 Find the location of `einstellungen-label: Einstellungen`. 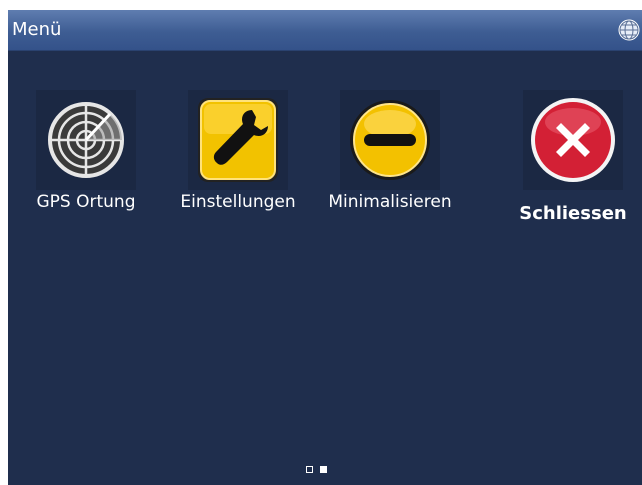

einstellungen-label: Einstellungen is located at coordinates (238, 202).